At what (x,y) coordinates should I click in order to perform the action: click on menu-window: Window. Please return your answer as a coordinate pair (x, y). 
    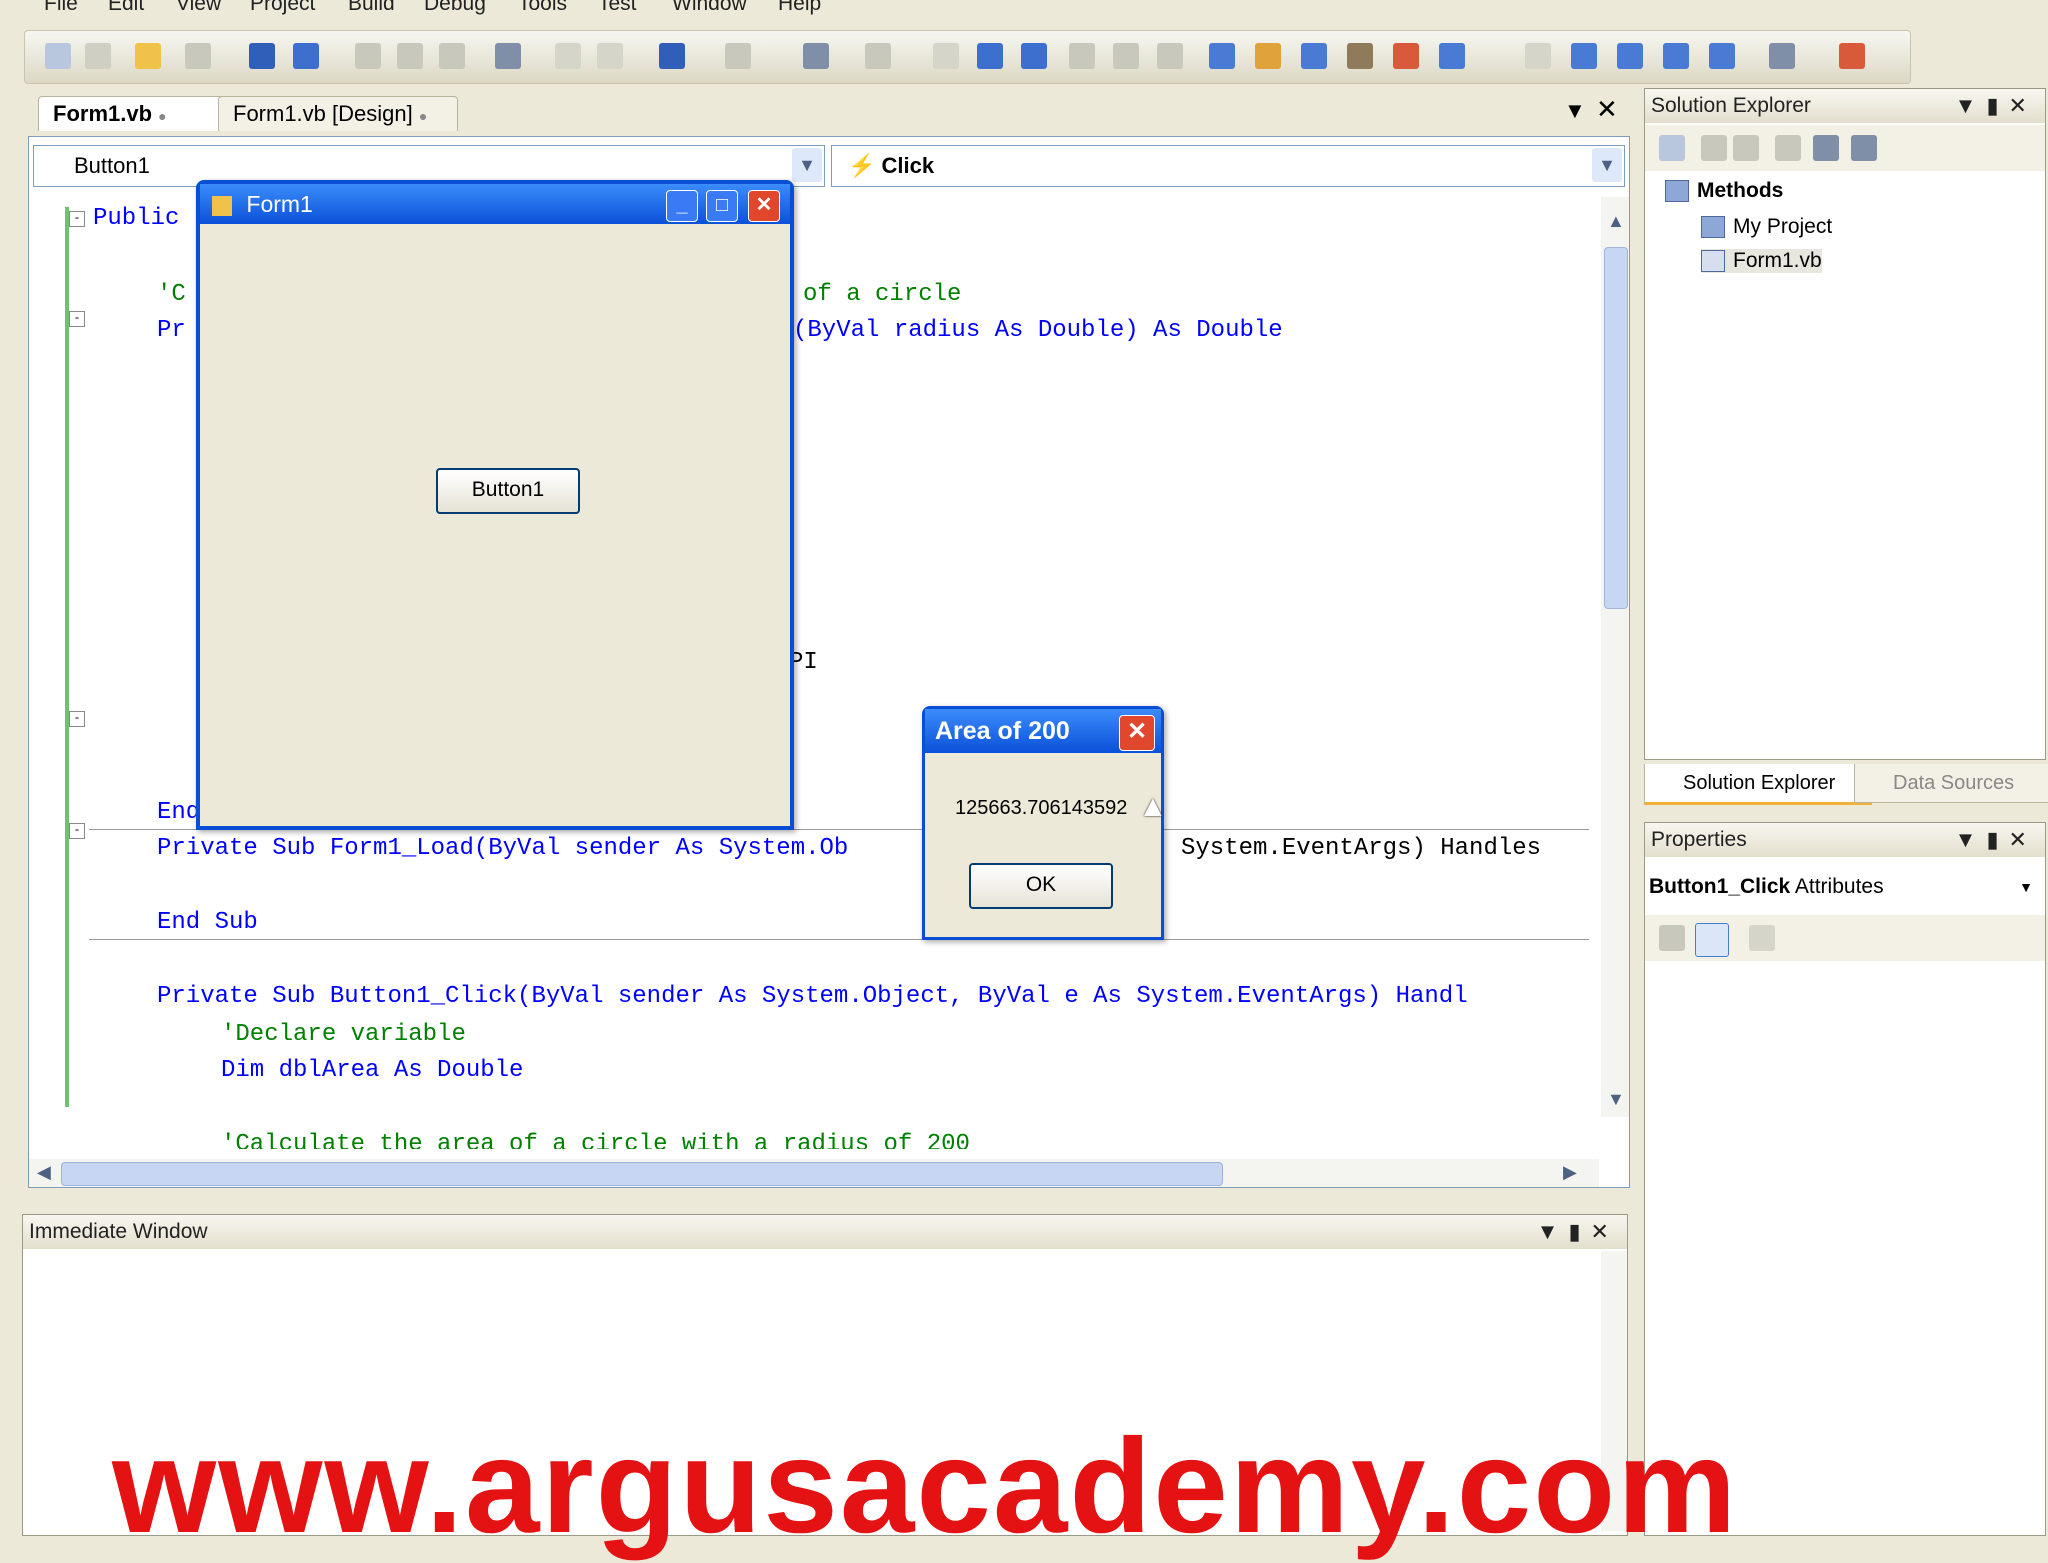
    Looking at the image, I should click on (709, 8).